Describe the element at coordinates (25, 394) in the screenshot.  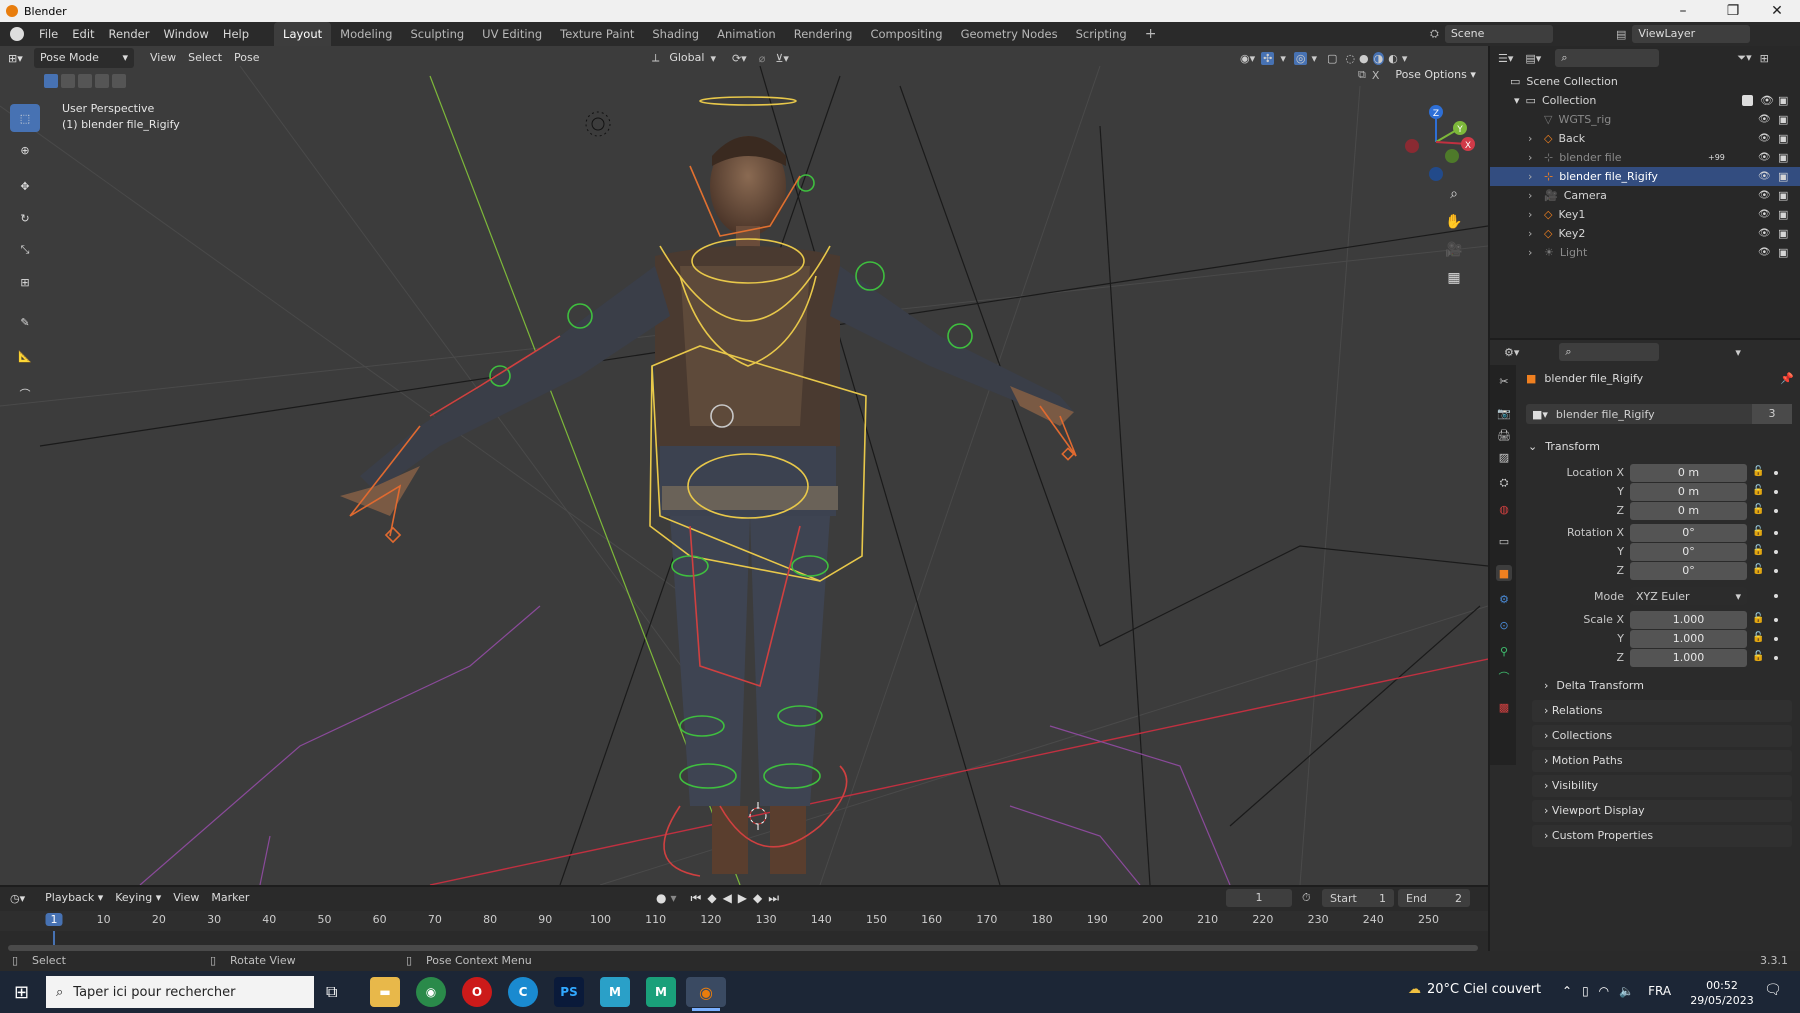
I see `bone-tool: ⌒` at that location.